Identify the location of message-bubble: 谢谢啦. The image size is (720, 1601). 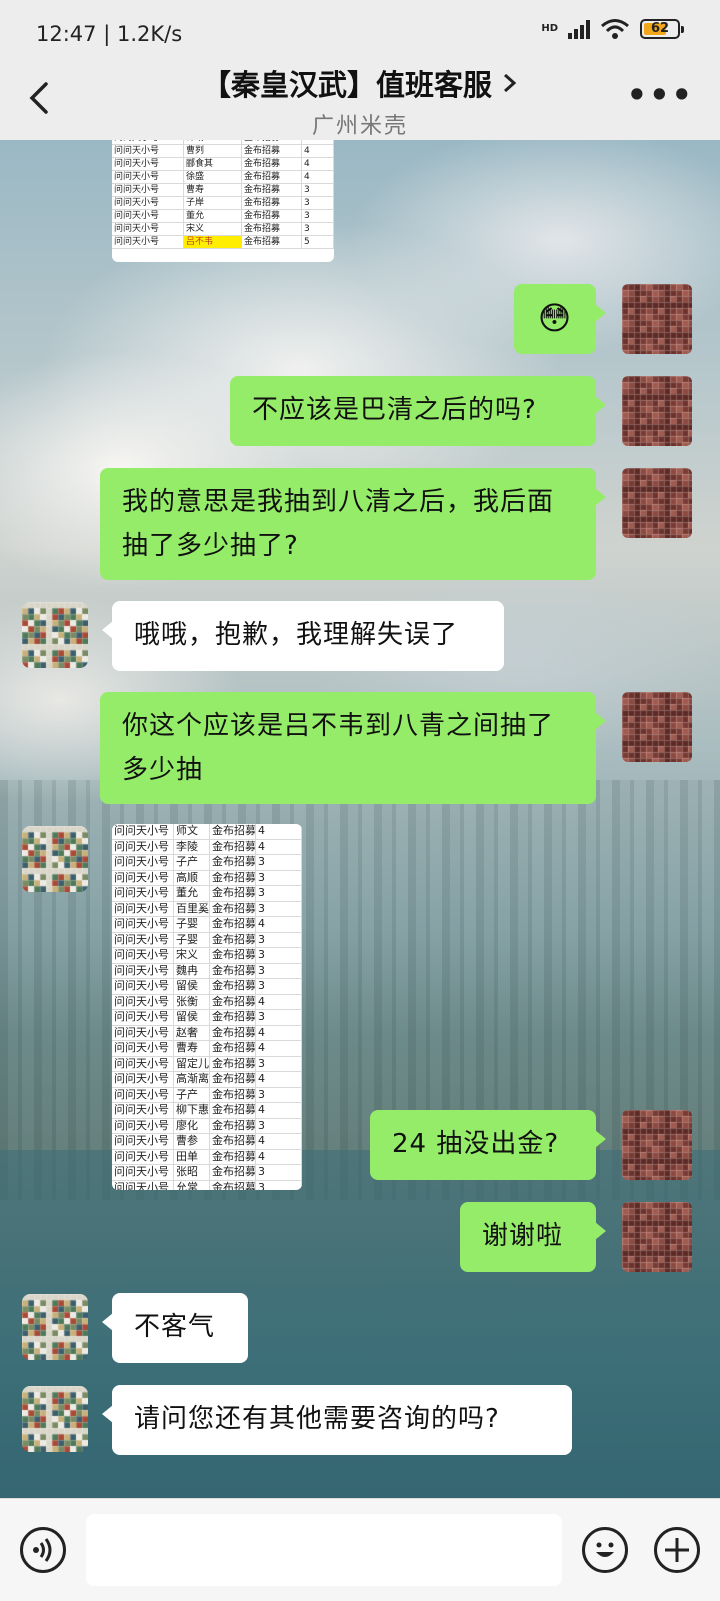
(533, 1237).